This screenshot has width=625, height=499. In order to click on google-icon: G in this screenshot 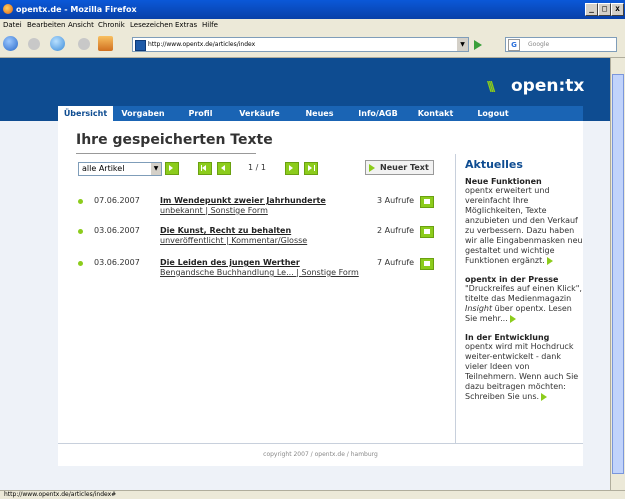, I will do `click(514, 45)`.